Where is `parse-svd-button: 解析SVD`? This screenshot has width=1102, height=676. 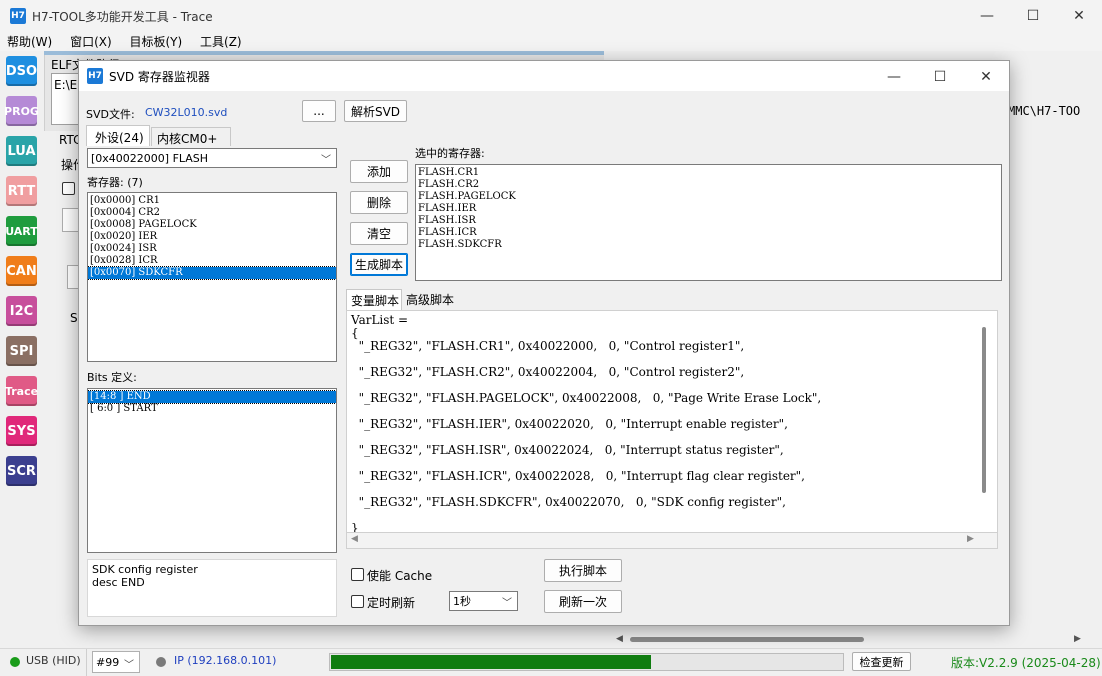 parse-svd-button: 解析SVD is located at coordinates (375, 111).